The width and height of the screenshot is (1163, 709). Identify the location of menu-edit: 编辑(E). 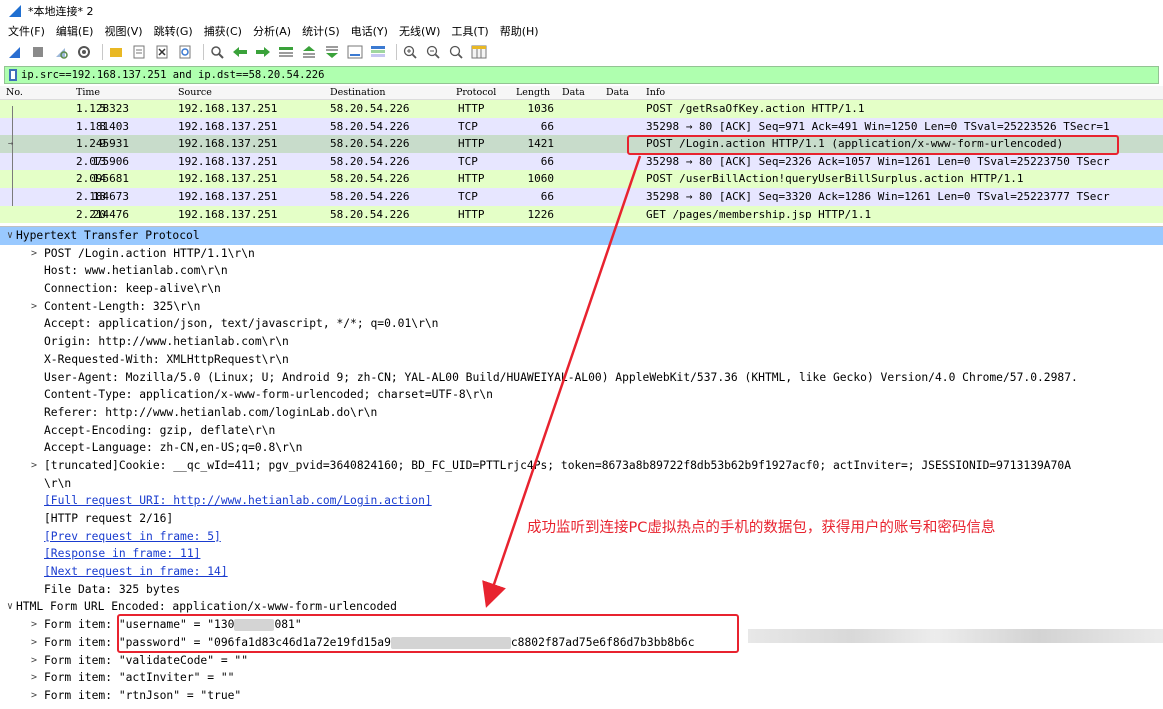
(75, 31).